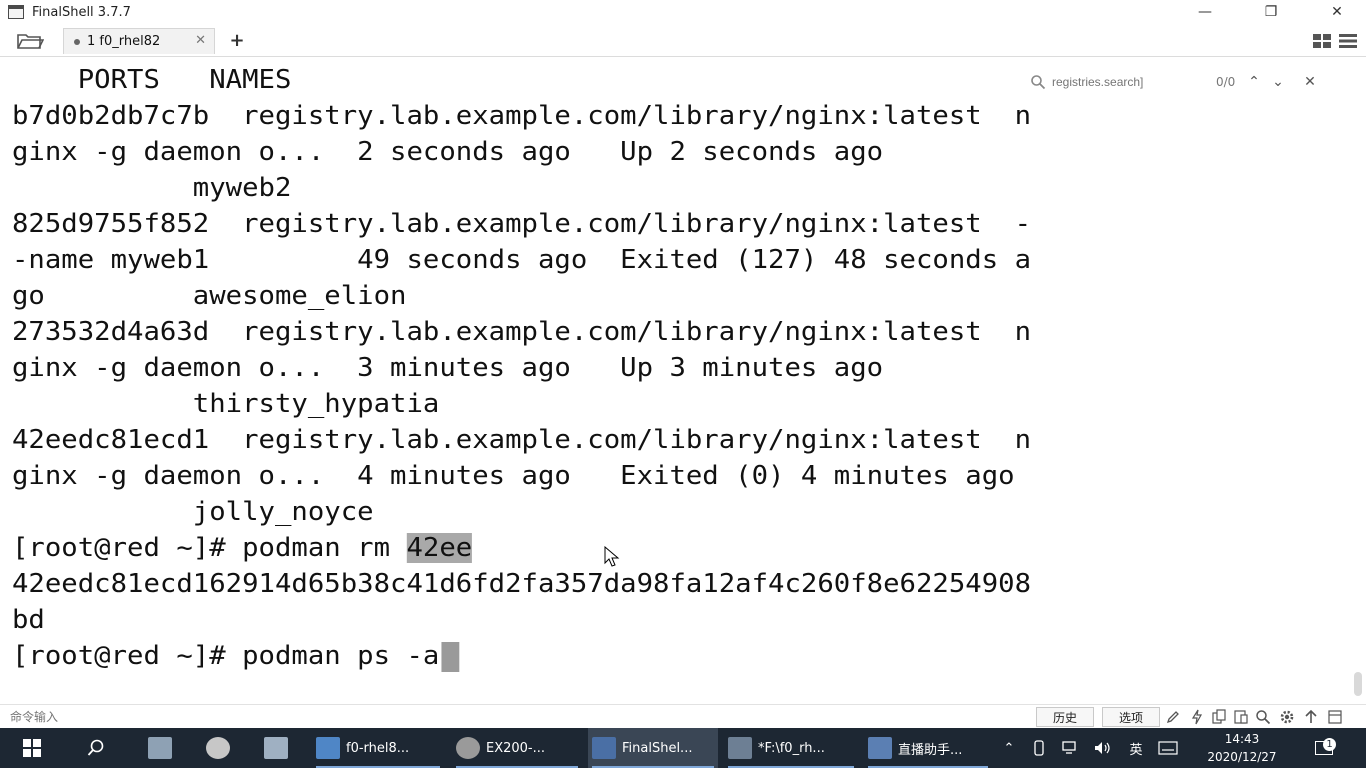  I want to click on folder-icon, so click(30, 41).